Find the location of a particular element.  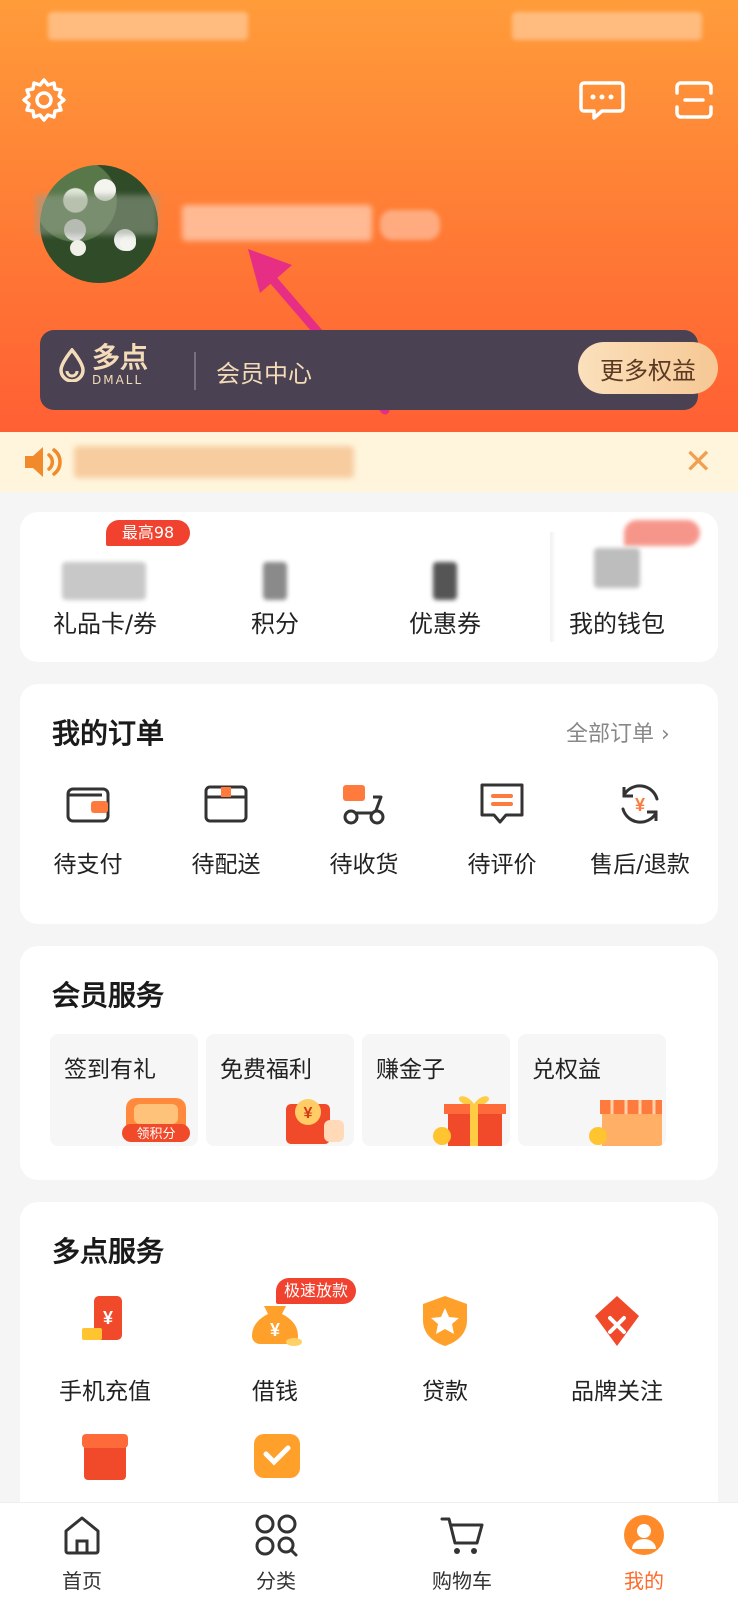

dmall-logo-en: DMALL is located at coordinates (118, 380).